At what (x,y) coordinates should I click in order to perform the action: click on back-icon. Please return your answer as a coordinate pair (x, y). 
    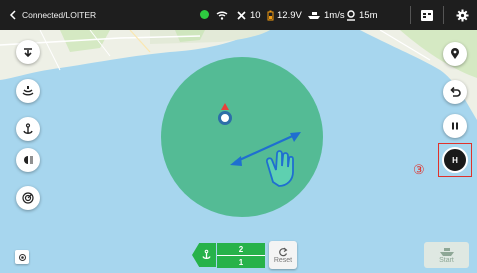
    Looking at the image, I should click on (13, 15).